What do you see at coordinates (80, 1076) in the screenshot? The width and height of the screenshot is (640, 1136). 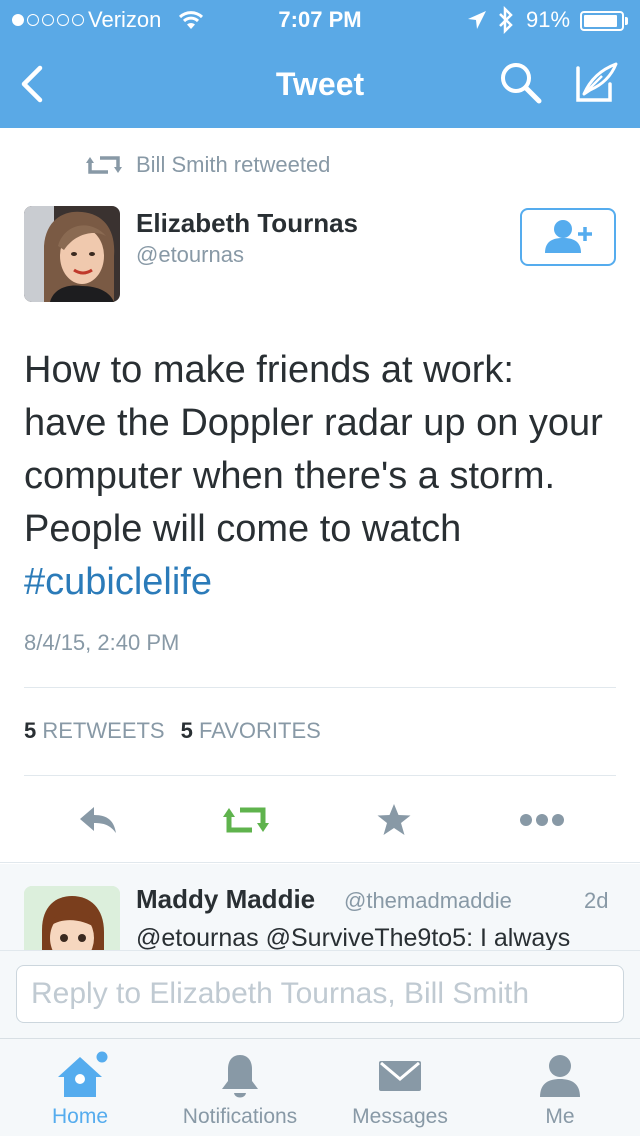 I see `home-icon` at bounding box center [80, 1076].